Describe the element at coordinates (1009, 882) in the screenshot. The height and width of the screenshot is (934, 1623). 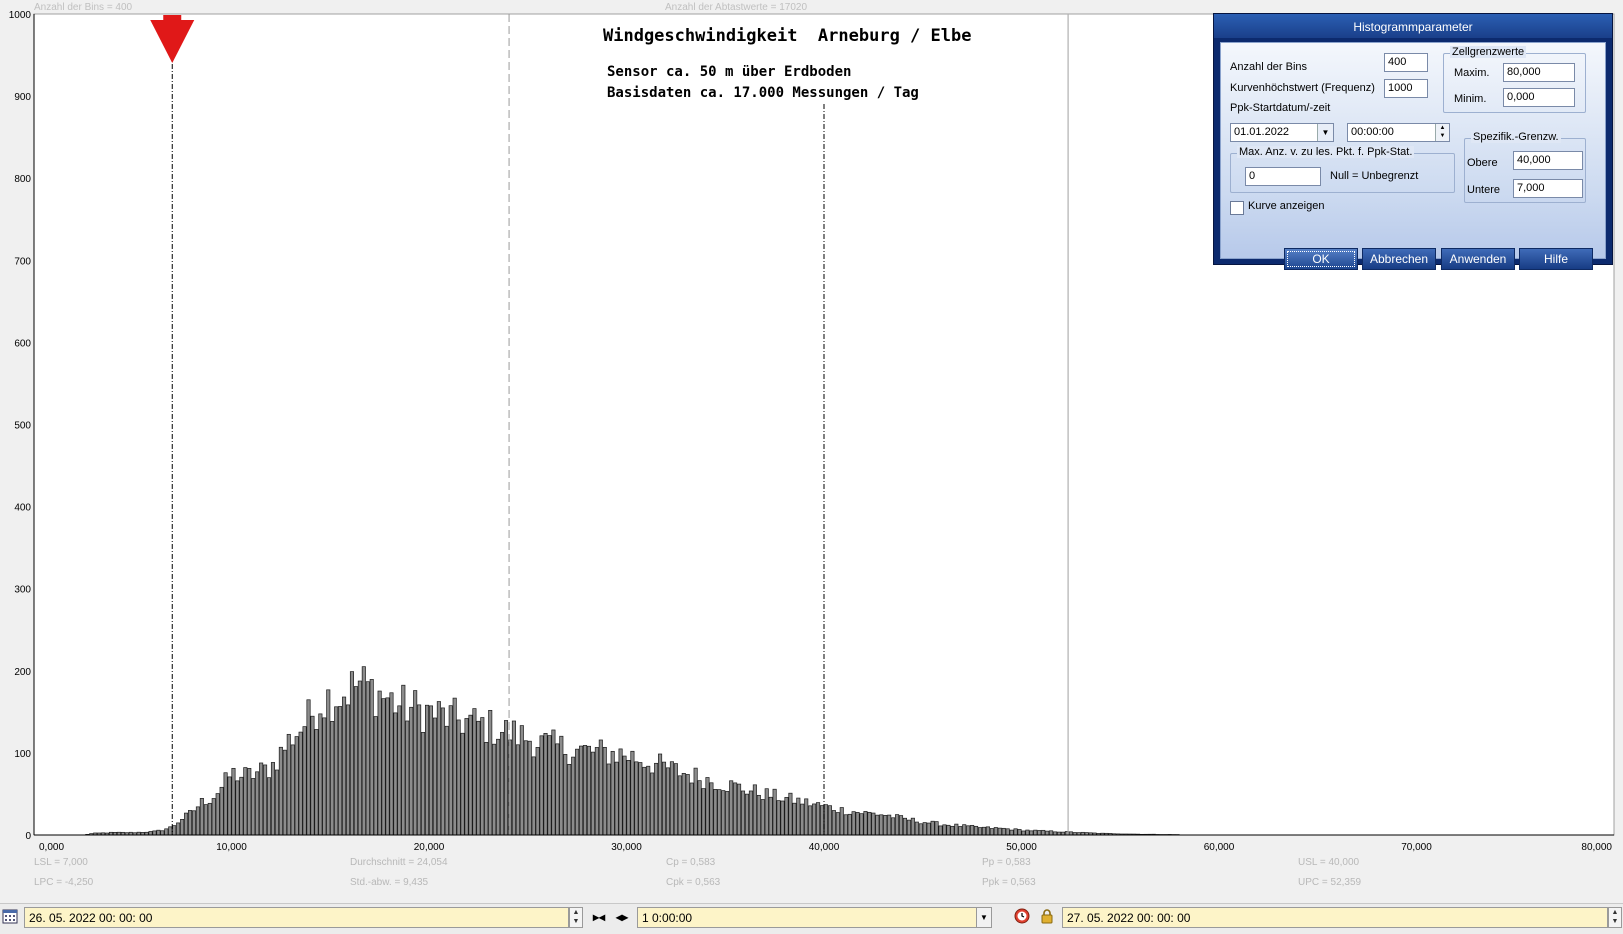
I see `stat-ppk: Ppk = 0,563` at that location.